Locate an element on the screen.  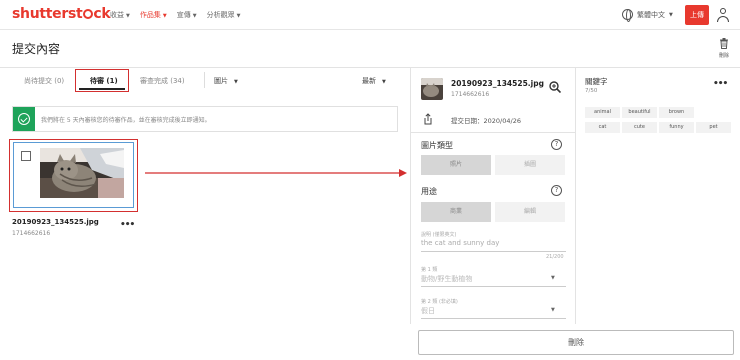
category2-label: 第 2 類 (非必填) is located at coordinates (439, 302).